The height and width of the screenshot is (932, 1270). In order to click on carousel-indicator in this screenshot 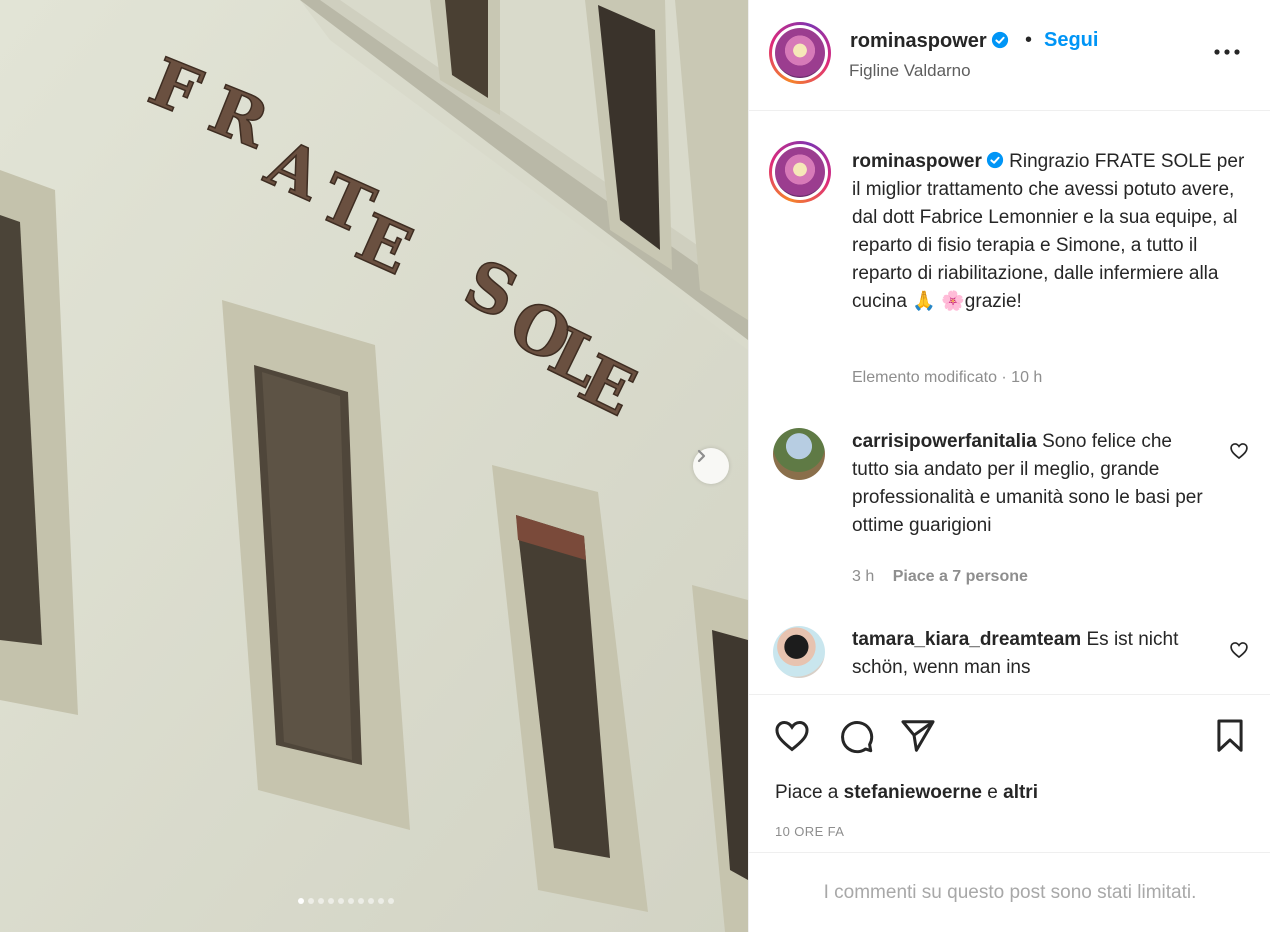, I will do `click(346, 901)`.